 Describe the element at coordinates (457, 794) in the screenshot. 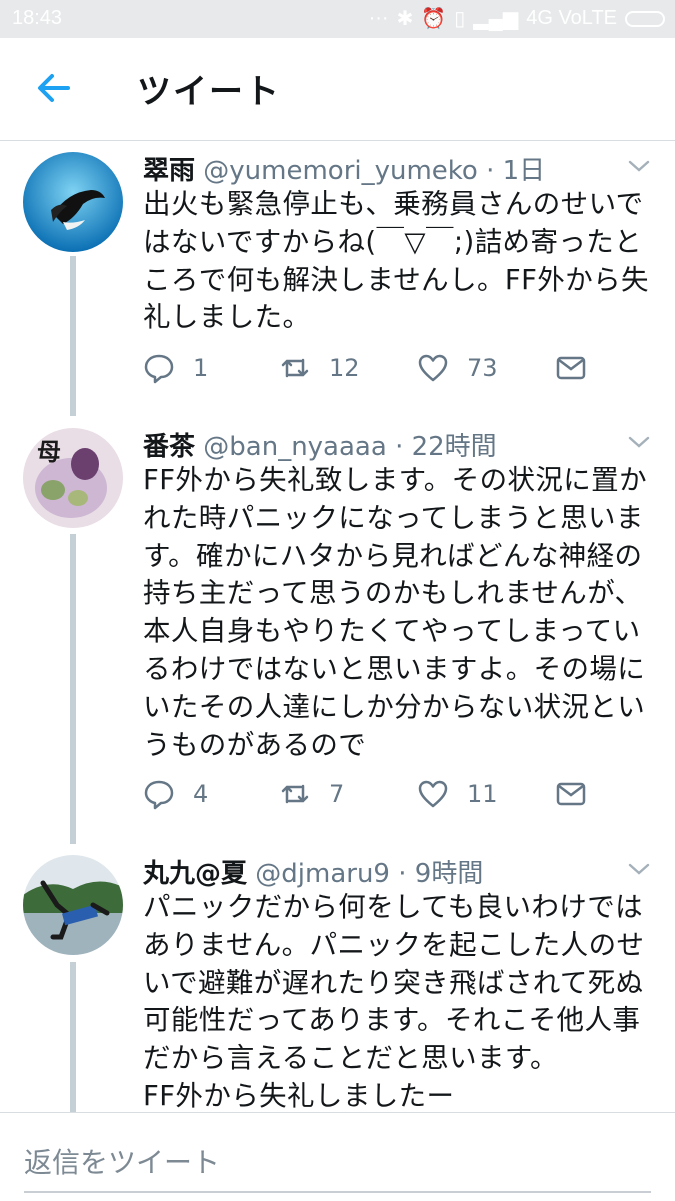

I see `like-button: 11` at that location.